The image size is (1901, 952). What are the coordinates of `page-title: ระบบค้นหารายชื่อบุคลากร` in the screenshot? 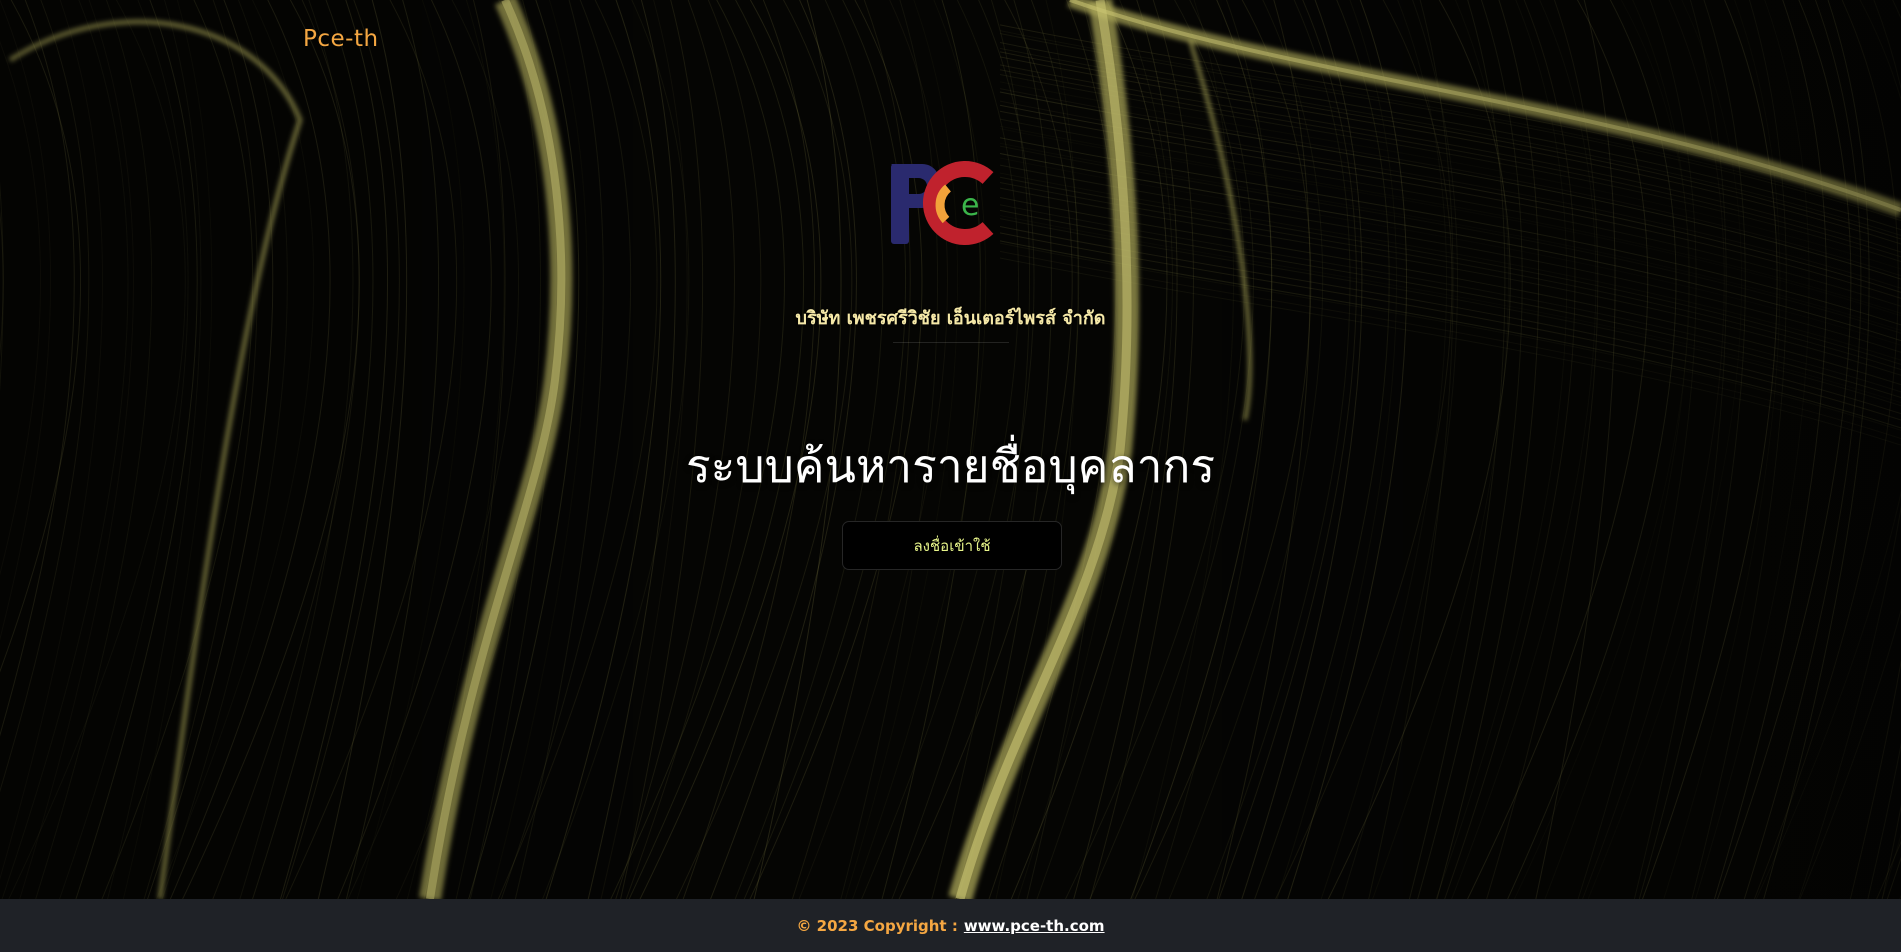 It's located at (950, 466).